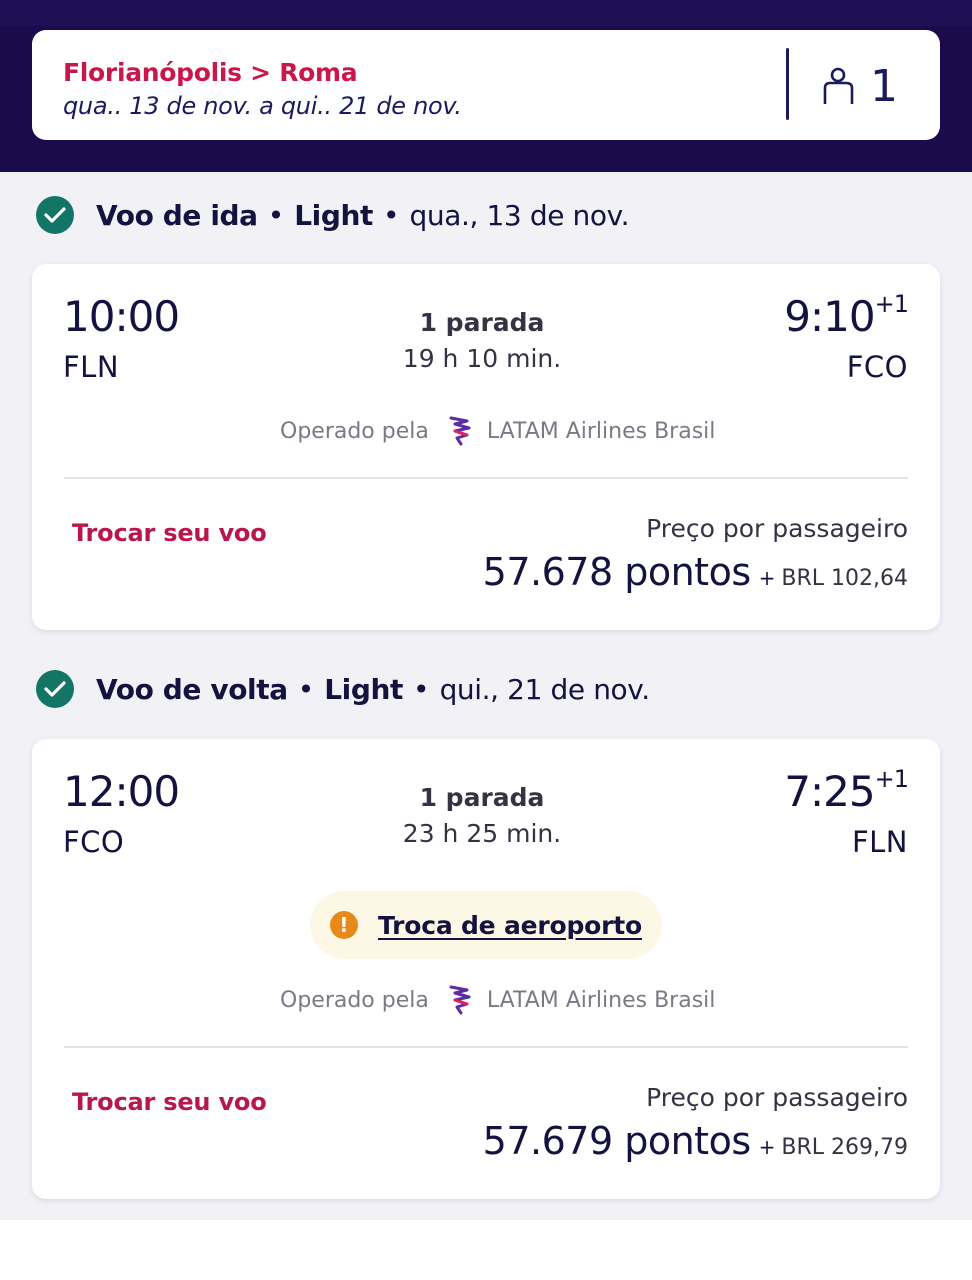 This screenshot has width=972, height=1280. Describe the element at coordinates (343, 925) in the screenshot. I see `warning-icon: !` at that location.